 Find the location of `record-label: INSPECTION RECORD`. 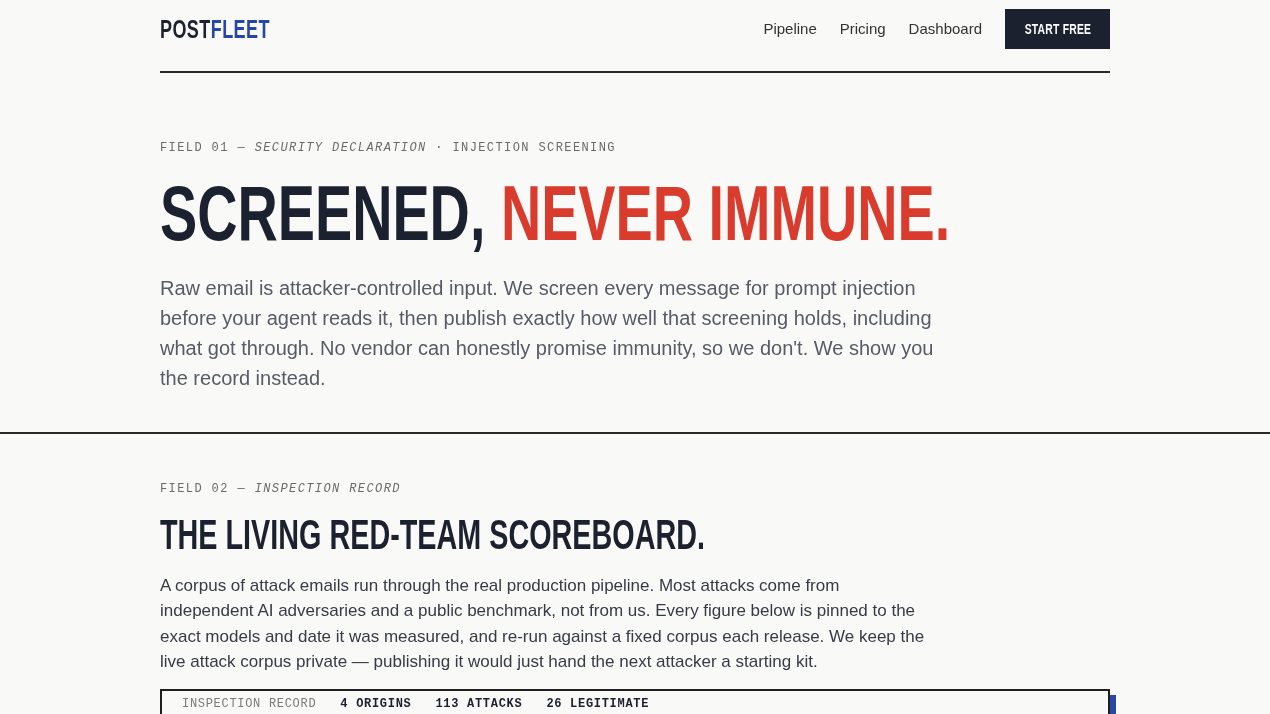

record-label: INSPECTION RECORD is located at coordinates (249, 705).